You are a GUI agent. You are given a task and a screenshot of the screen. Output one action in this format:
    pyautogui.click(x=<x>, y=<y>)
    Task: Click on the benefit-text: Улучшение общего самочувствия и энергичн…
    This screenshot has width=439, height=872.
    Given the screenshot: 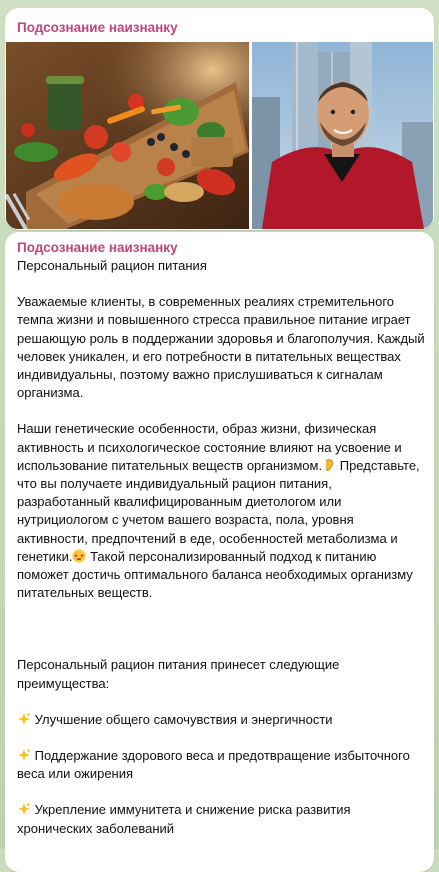 What is the action you would take?
    pyautogui.click(x=183, y=719)
    